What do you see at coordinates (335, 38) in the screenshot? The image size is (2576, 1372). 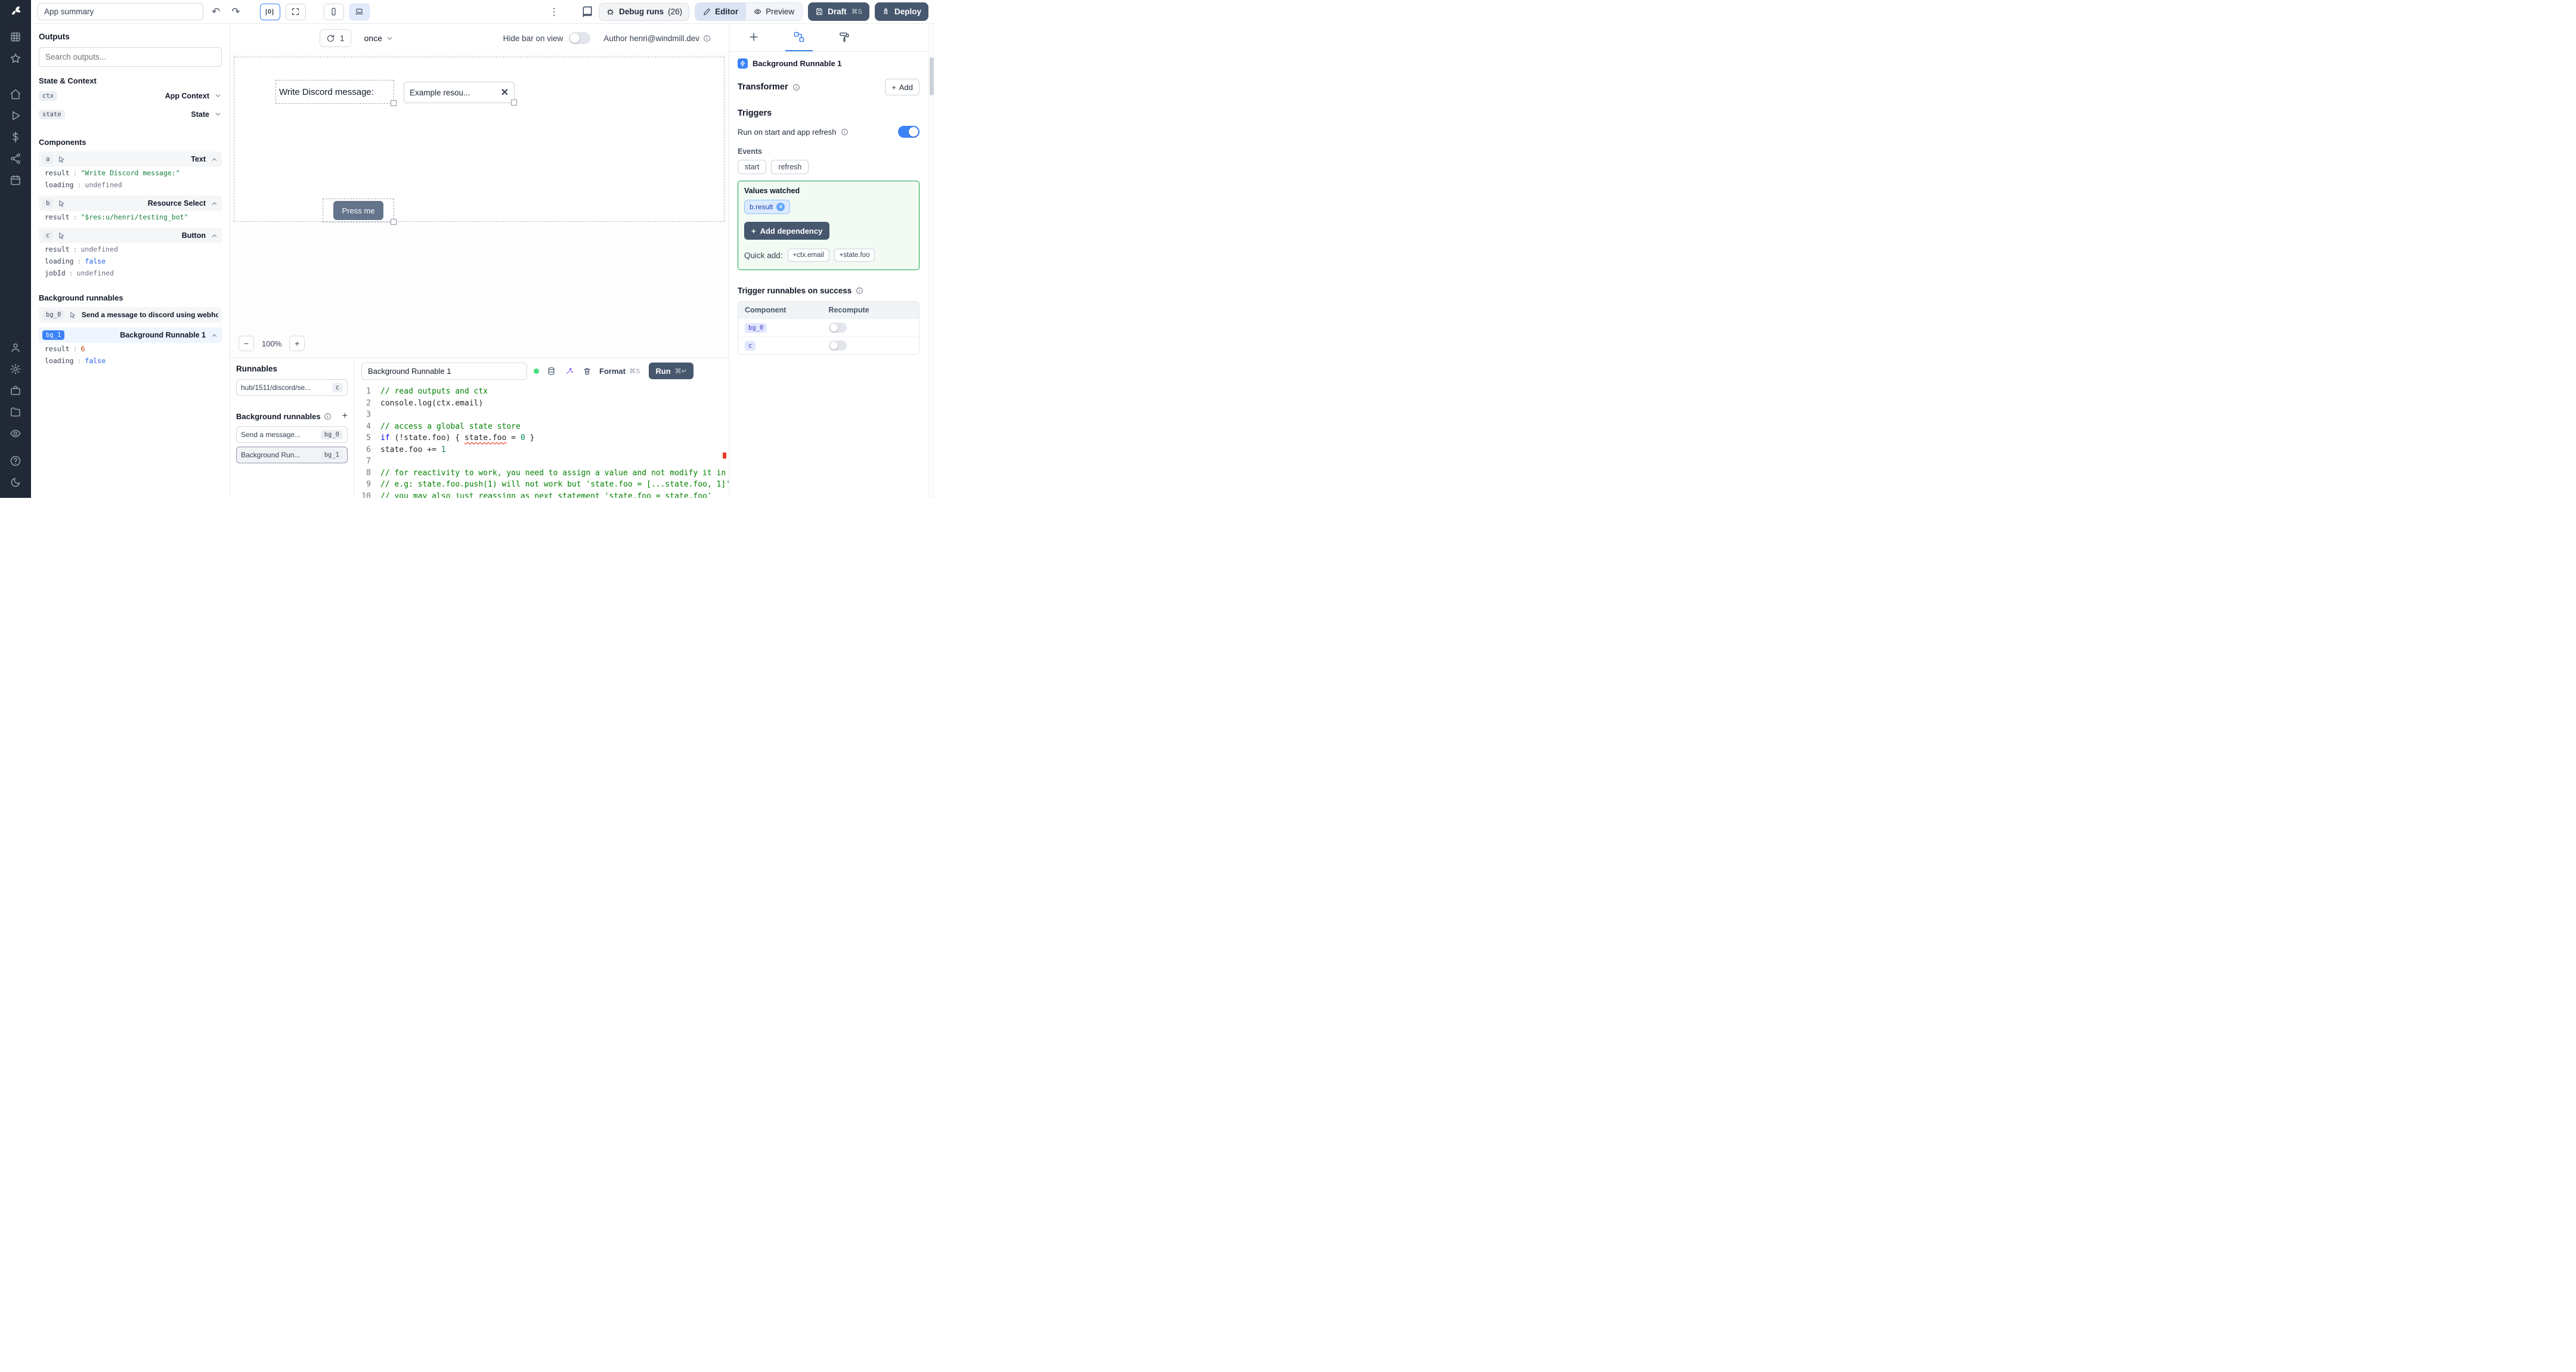 I see `refresh-button: 1` at bounding box center [335, 38].